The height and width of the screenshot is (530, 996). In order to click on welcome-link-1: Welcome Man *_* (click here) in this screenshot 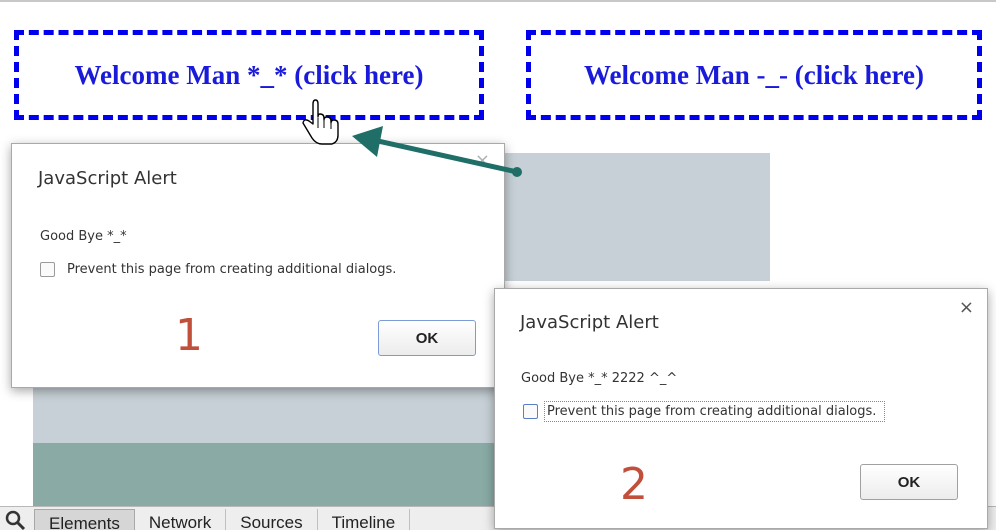, I will do `click(249, 75)`.